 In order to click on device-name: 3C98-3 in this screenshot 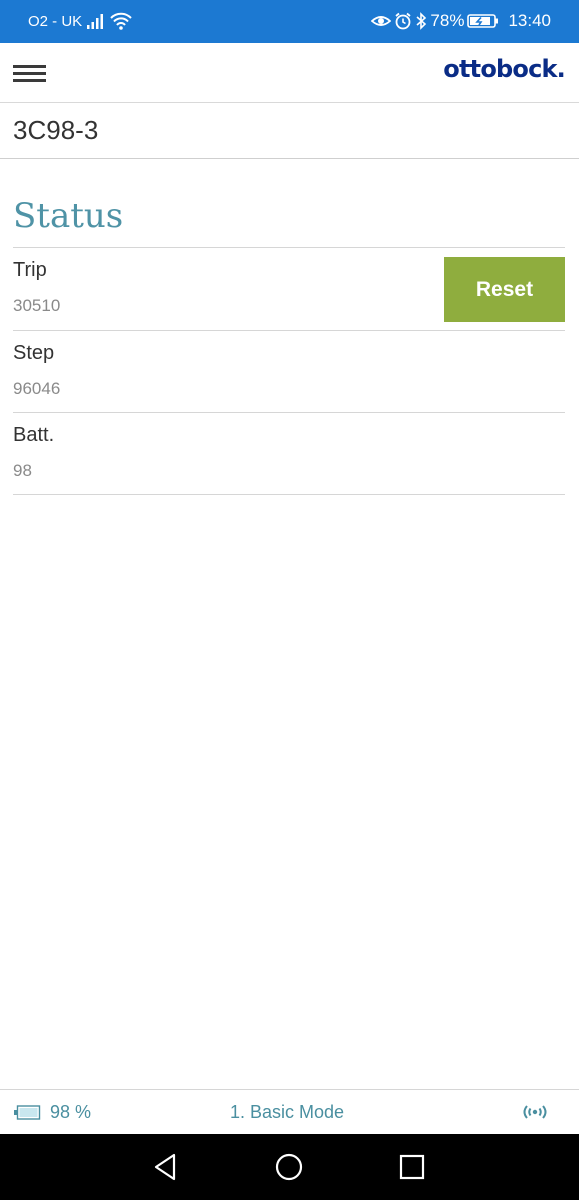, I will do `click(56, 130)`.